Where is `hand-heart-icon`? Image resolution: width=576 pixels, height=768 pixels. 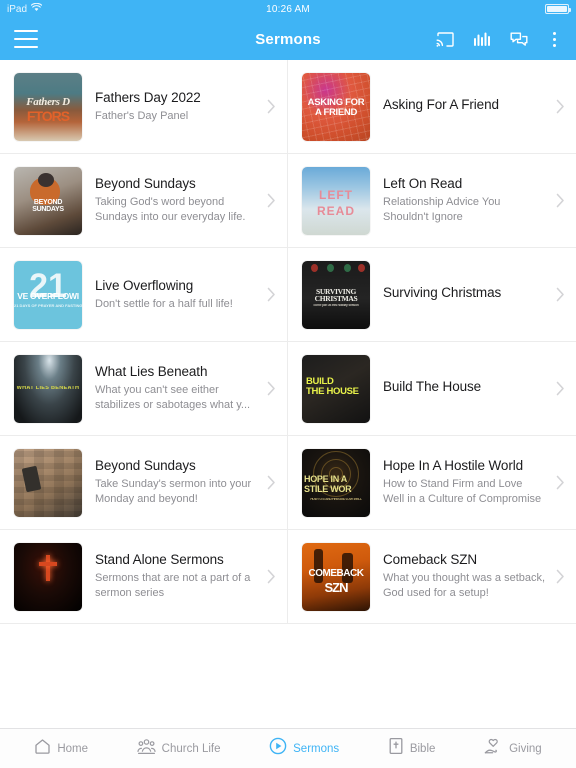 hand-heart-icon is located at coordinates (493, 749).